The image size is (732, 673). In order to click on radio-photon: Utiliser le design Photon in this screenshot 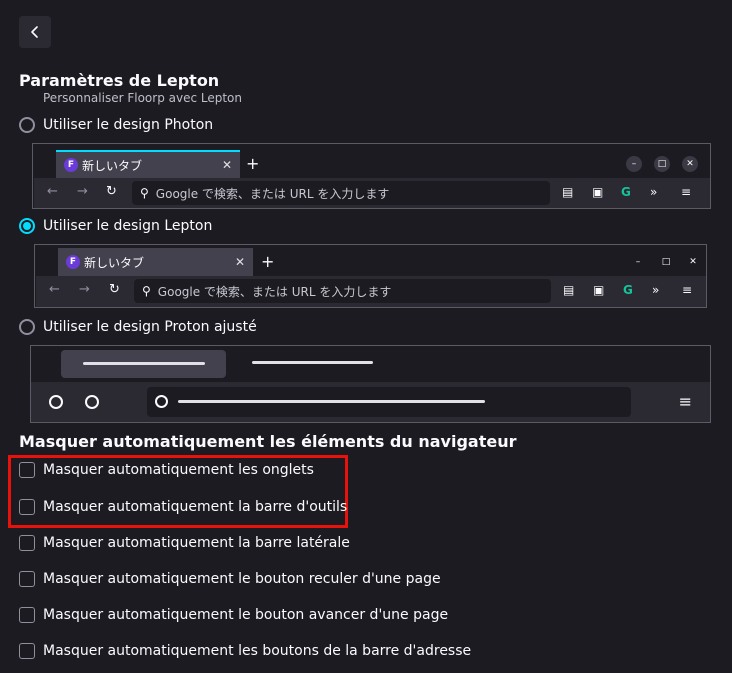, I will do `click(116, 125)`.